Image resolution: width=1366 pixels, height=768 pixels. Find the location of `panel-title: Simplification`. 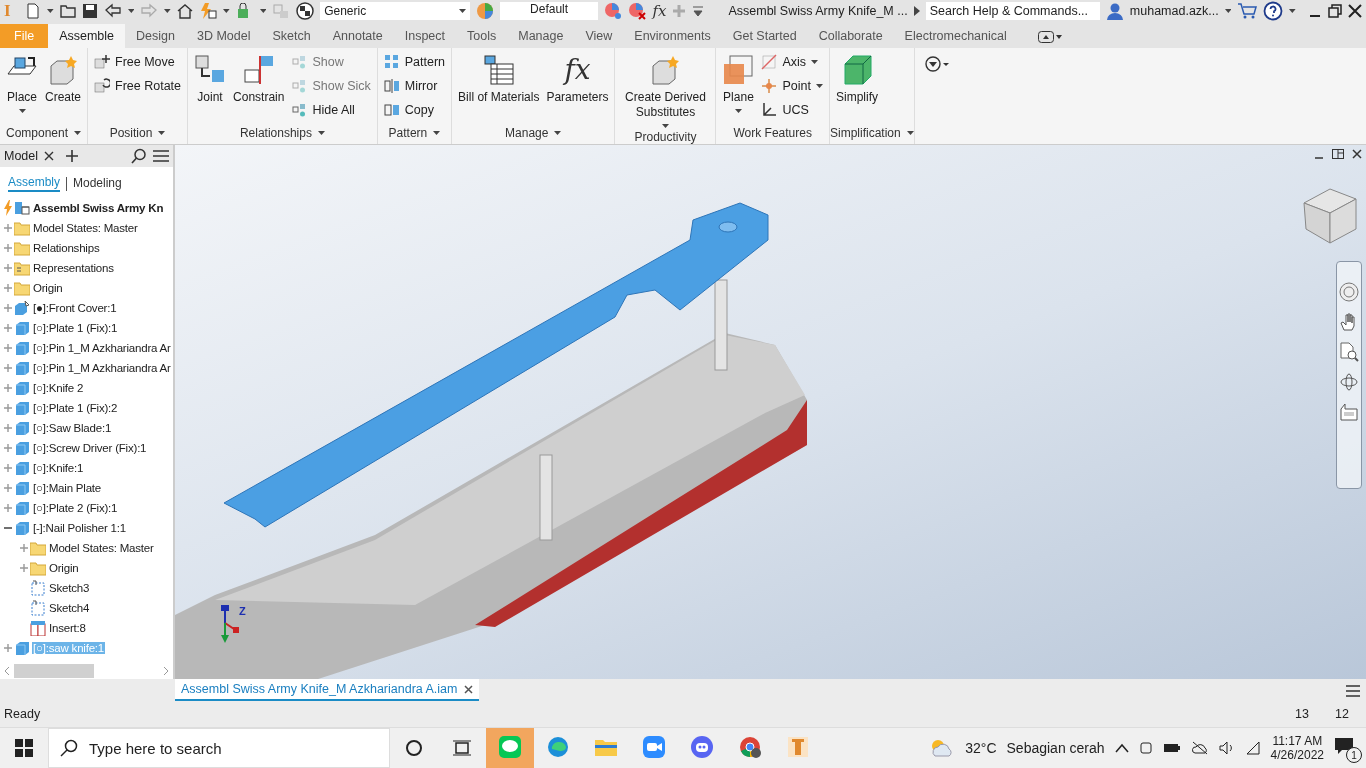

panel-title: Simplification is located at coordinates (871, 133).